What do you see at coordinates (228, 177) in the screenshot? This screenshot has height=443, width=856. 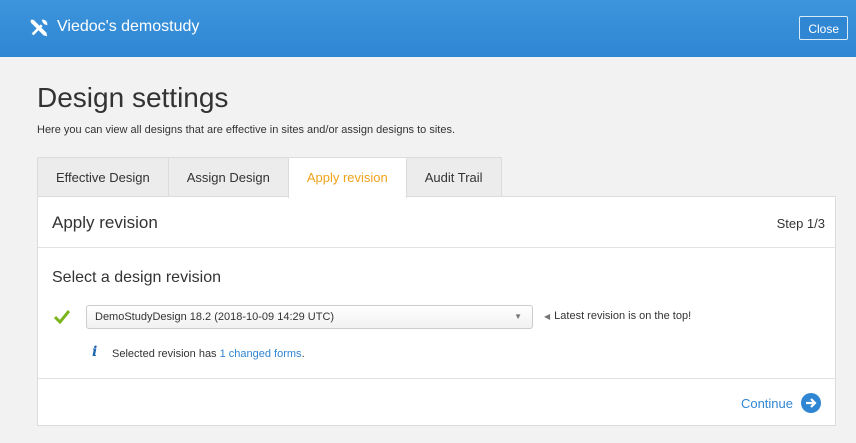 I see `tab-assign-design: Assign Design` at bounding box center [228, 177].